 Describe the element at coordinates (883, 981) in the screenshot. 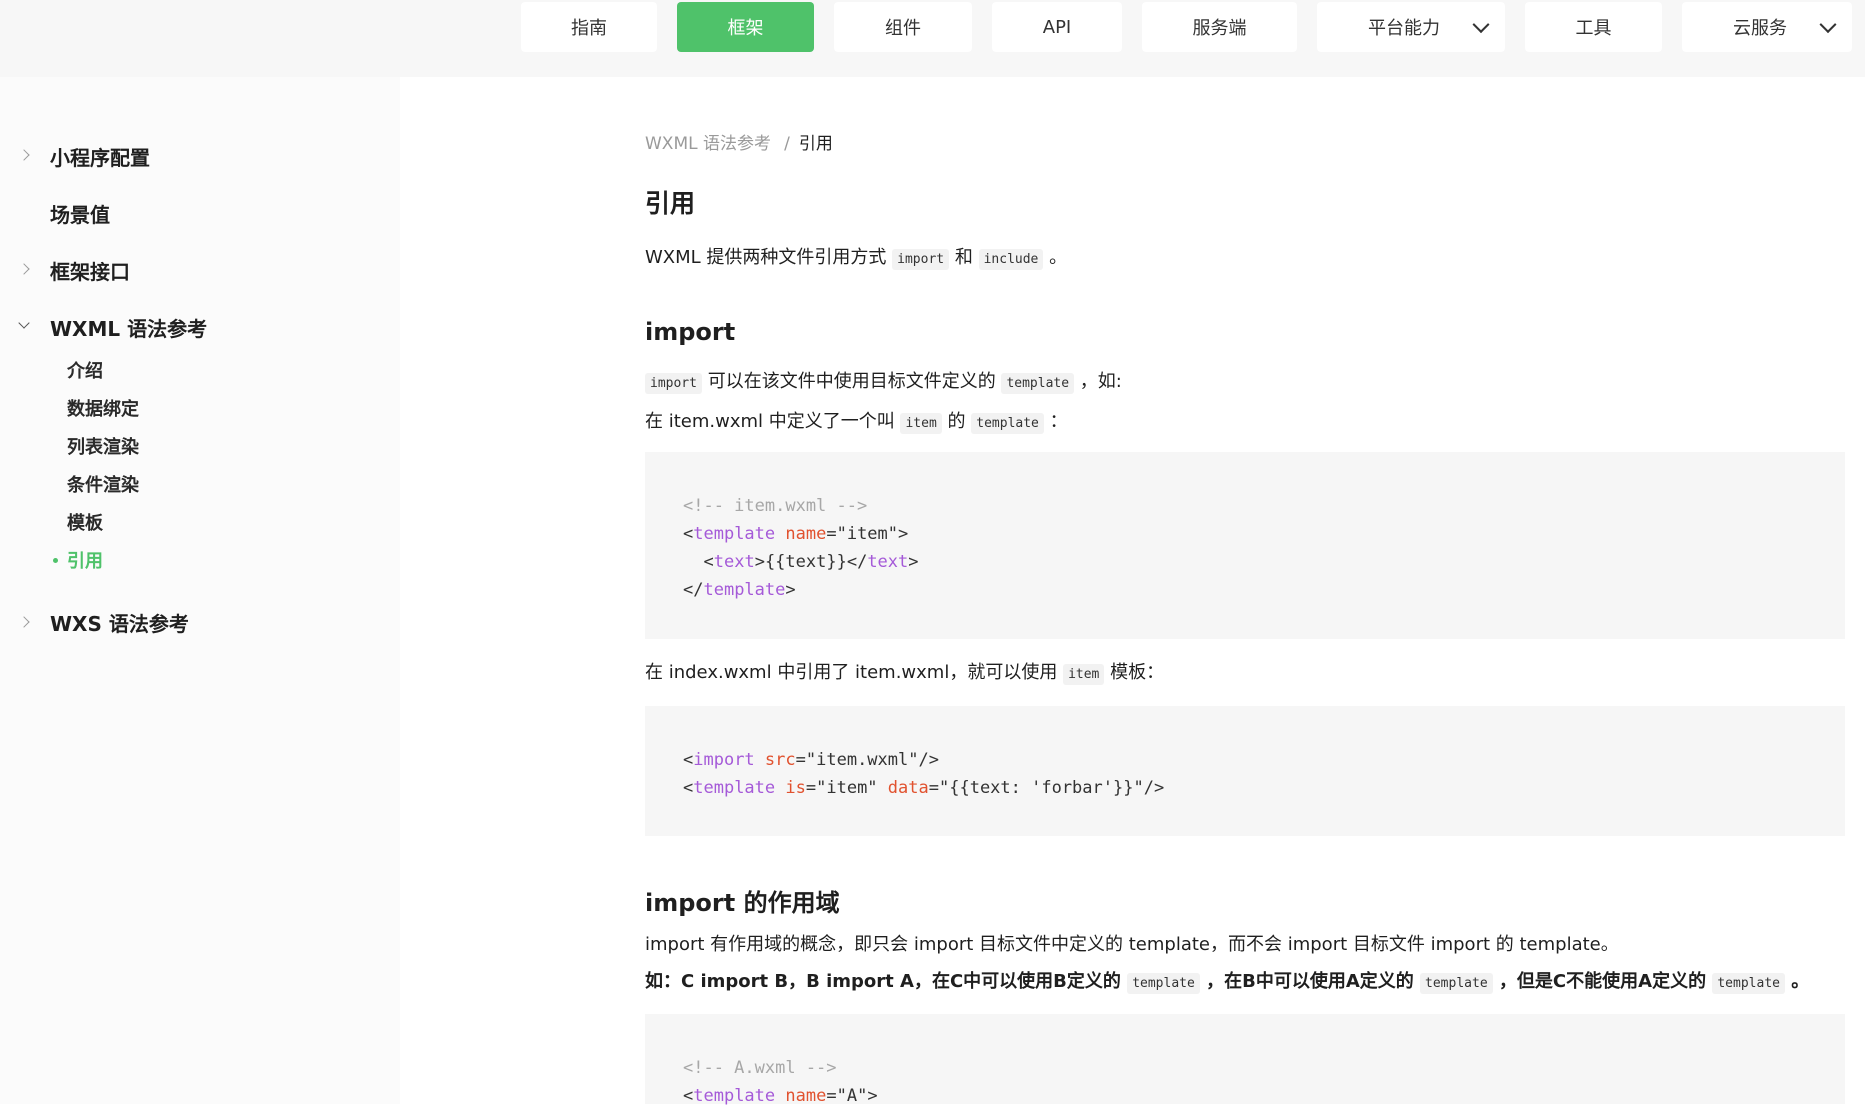

I see `paragraph-text: 如：C import B，B import A，在C中可以使用B定义的` at that location.